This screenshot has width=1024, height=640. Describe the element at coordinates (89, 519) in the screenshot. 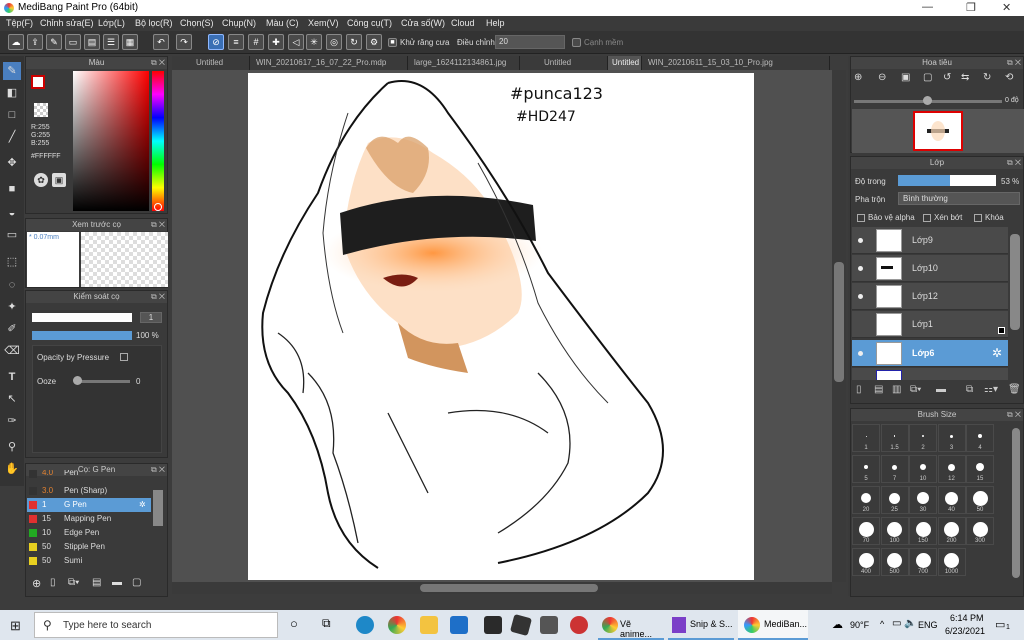

I see `brush-item: 15 Mapping Pen` at that location.